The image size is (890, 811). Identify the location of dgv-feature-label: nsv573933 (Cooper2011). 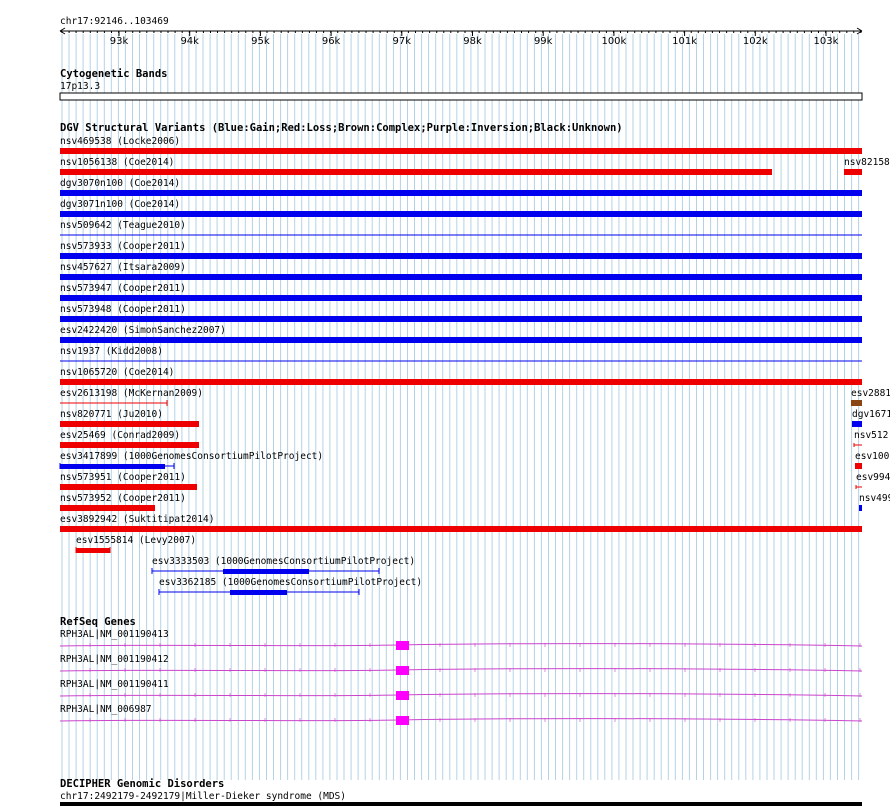
(123, 246).